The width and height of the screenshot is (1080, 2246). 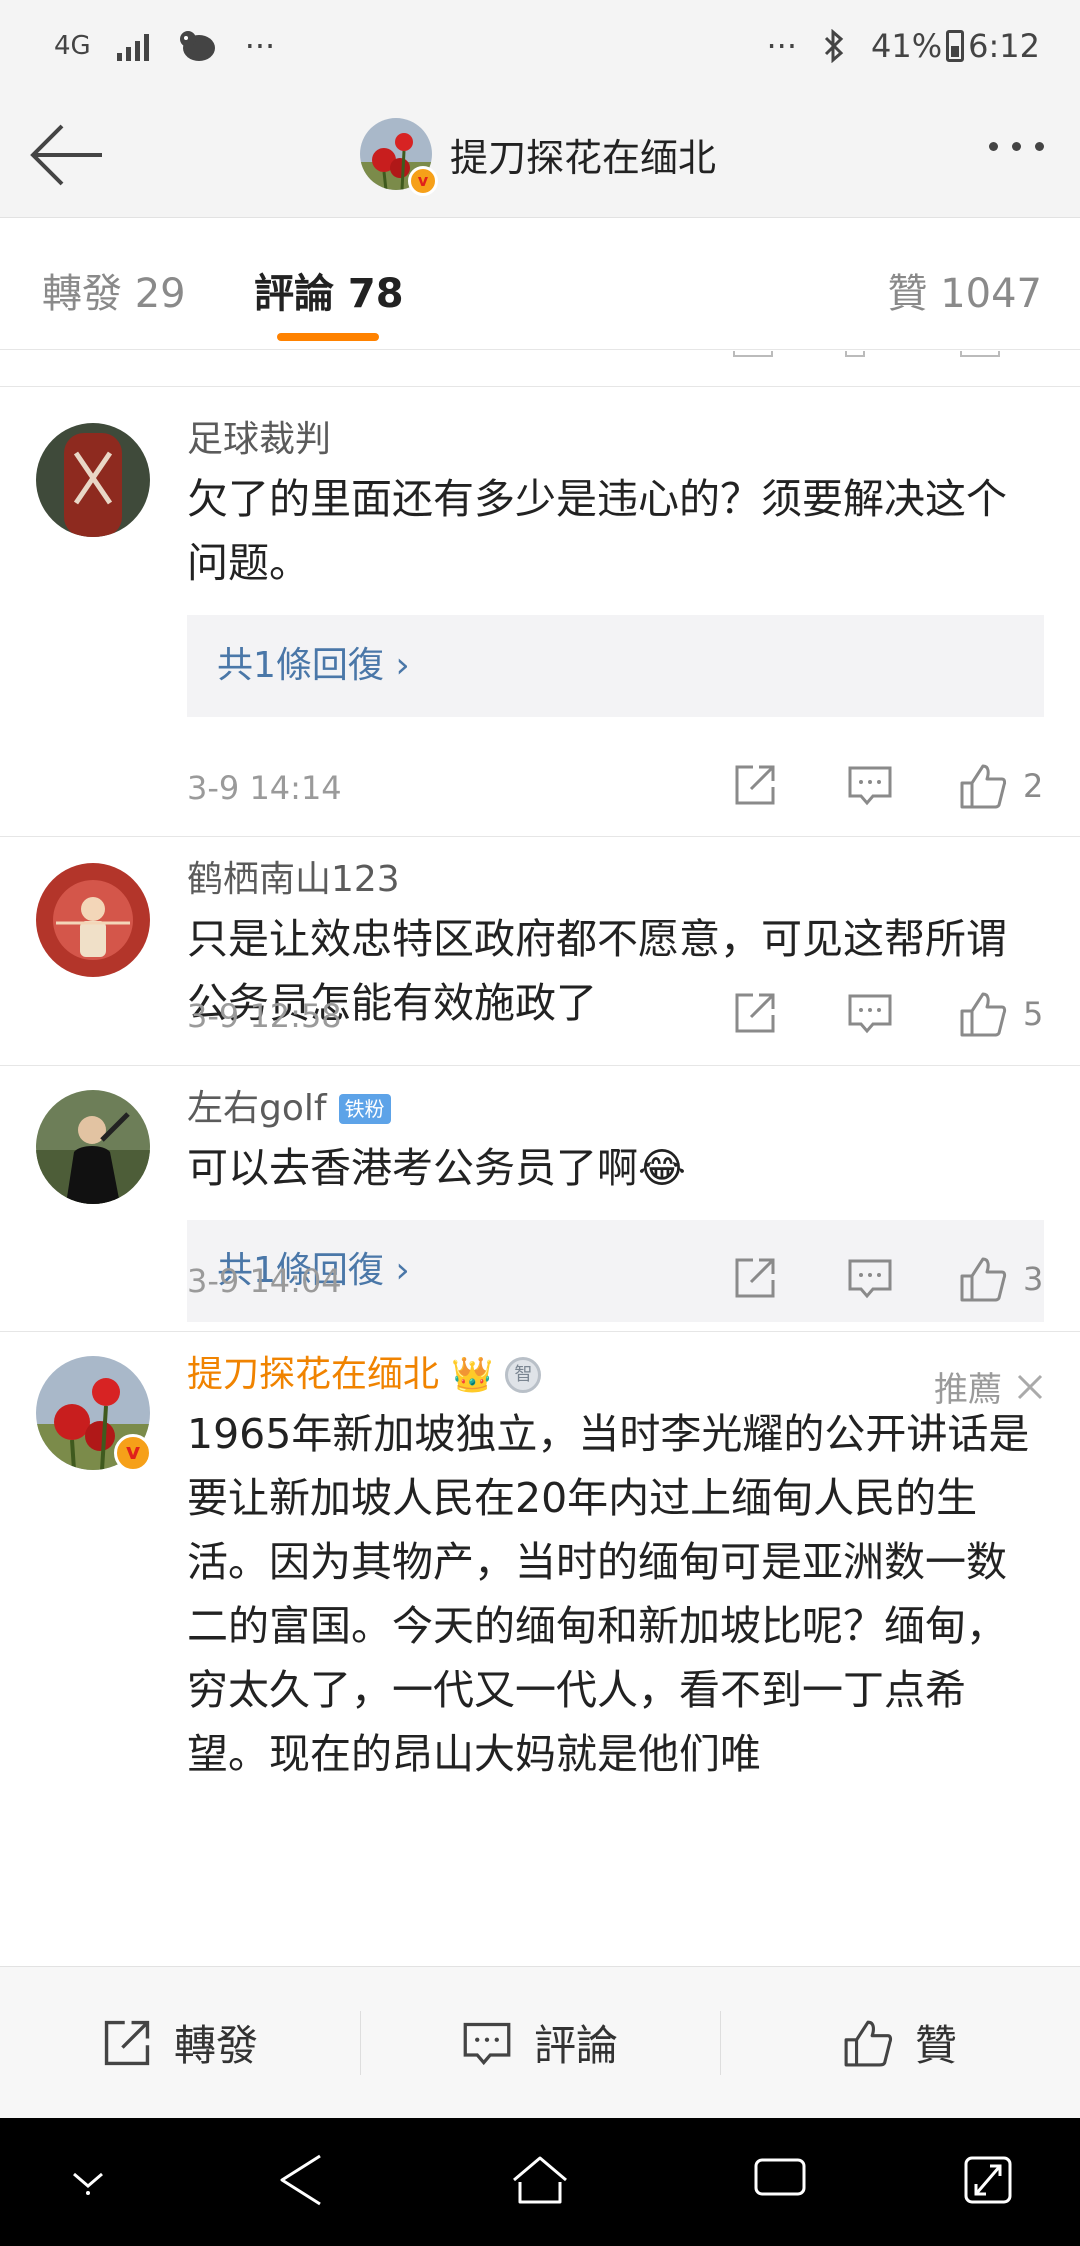 What do you see at coordinates (615, 1109) in the screenshot?
I see `comment-username: 左右golf 铁粉` at bounding box center [615, 1109].